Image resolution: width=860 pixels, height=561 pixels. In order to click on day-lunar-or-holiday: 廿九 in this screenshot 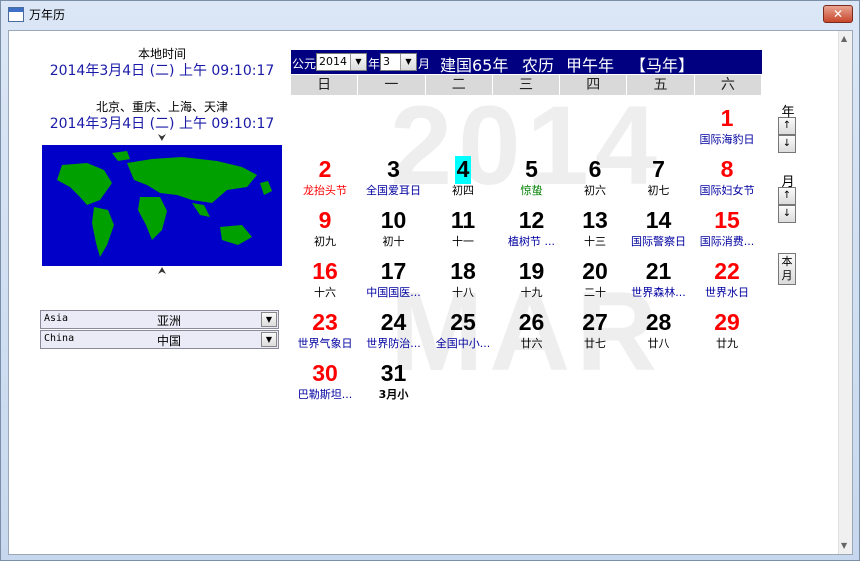, I will do `click(727, 343)`.